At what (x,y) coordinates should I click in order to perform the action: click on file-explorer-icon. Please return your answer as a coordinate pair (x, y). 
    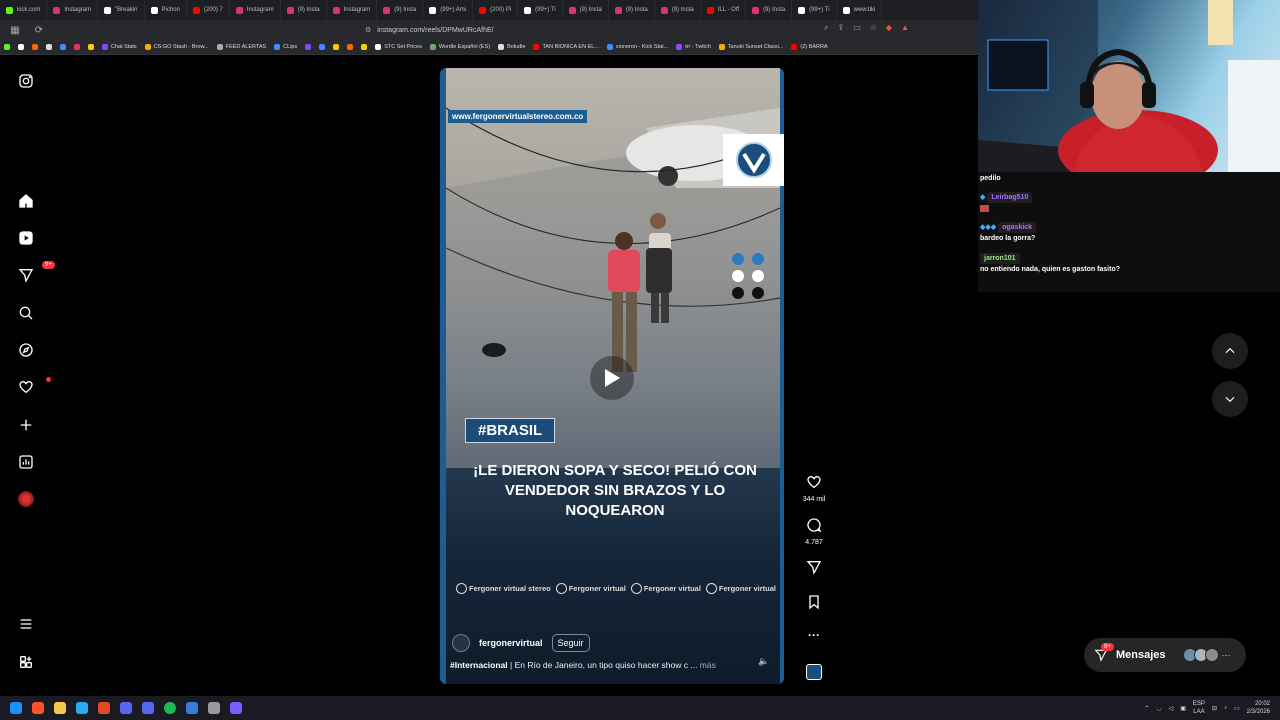
    Looking at the image, I should click on (60, 708).